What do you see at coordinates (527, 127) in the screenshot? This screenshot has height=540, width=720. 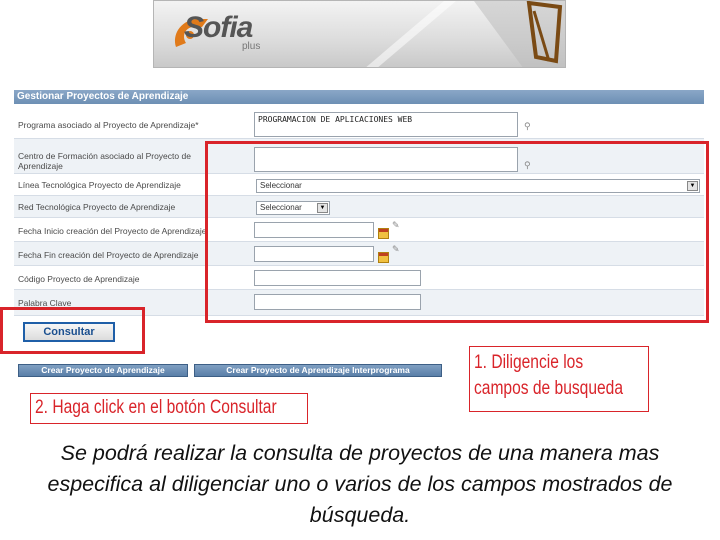 I see `search-lookup-icon: ⚲` at bounding box center [527, 127].